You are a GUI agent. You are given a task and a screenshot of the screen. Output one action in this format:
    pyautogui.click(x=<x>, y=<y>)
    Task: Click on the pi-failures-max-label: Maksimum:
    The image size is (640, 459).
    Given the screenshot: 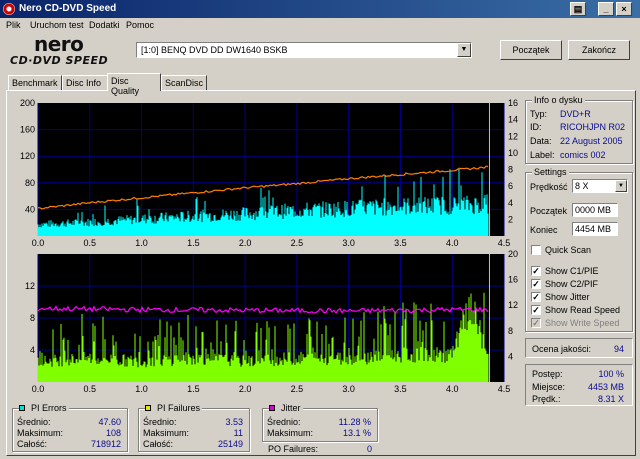 What is the action you would take?
    pyautogui.click(x=166, y=433)
    